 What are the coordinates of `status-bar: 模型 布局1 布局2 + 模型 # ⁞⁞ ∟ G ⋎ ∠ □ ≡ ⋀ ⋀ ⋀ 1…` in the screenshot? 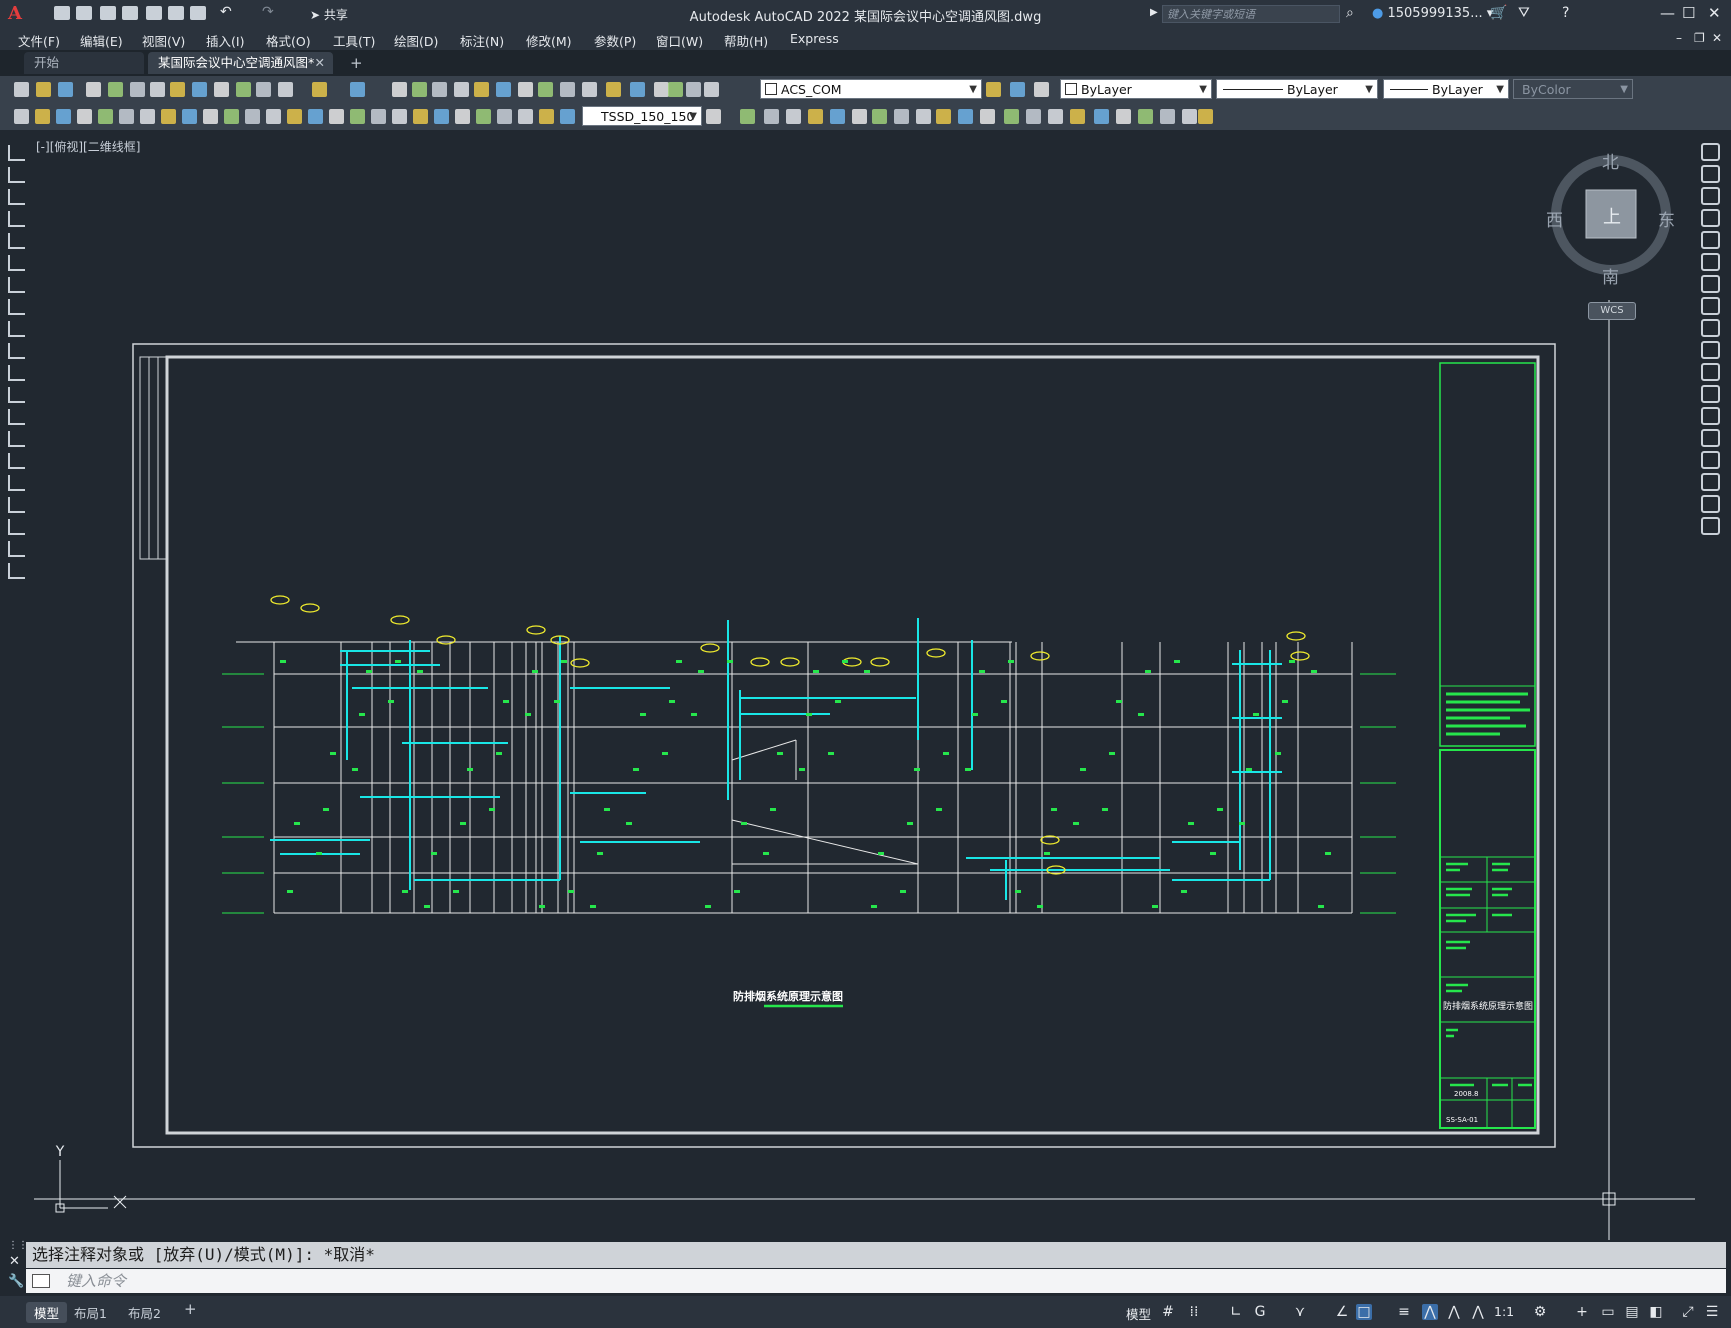 It's located at (865, 1312).